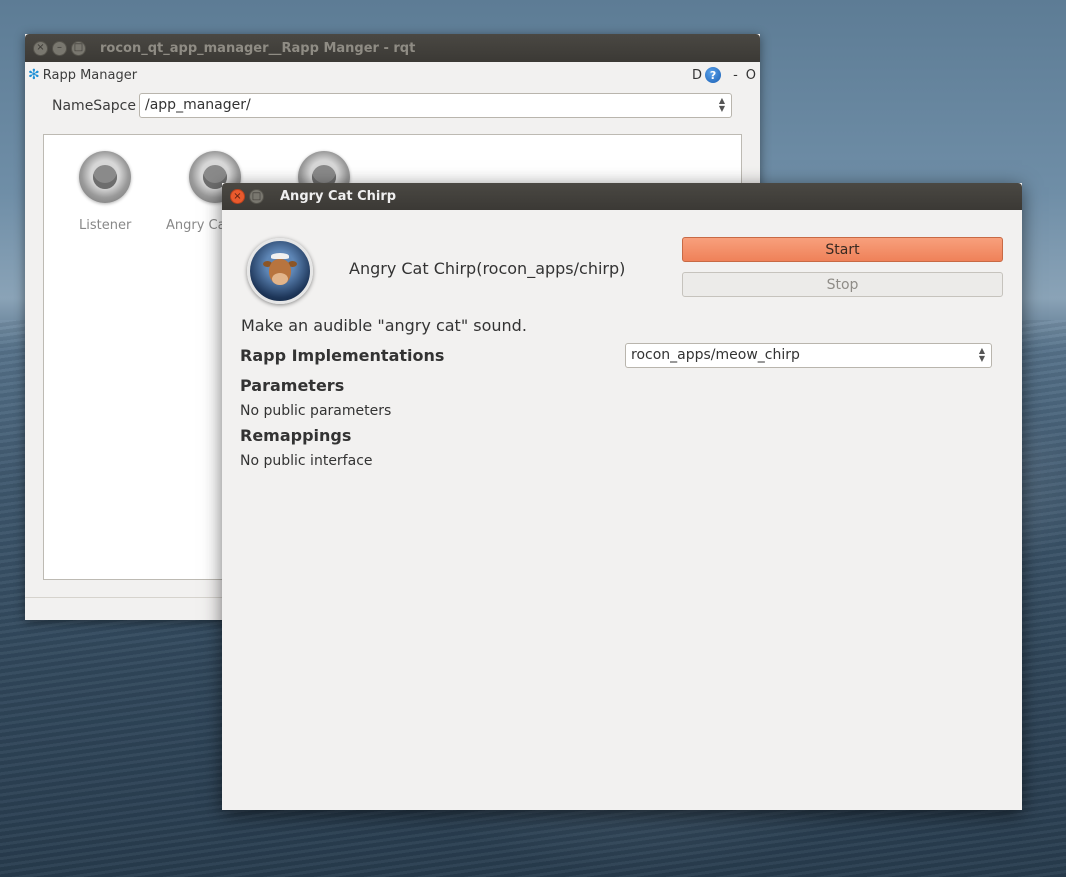 Image resolution: width=1066 pixels, height=877 pixels. What do you see at coordinates (196, 225) in the screenshot?
I see `app-label-angry-cat: Angry Ca` at bounding box center [196, 225].